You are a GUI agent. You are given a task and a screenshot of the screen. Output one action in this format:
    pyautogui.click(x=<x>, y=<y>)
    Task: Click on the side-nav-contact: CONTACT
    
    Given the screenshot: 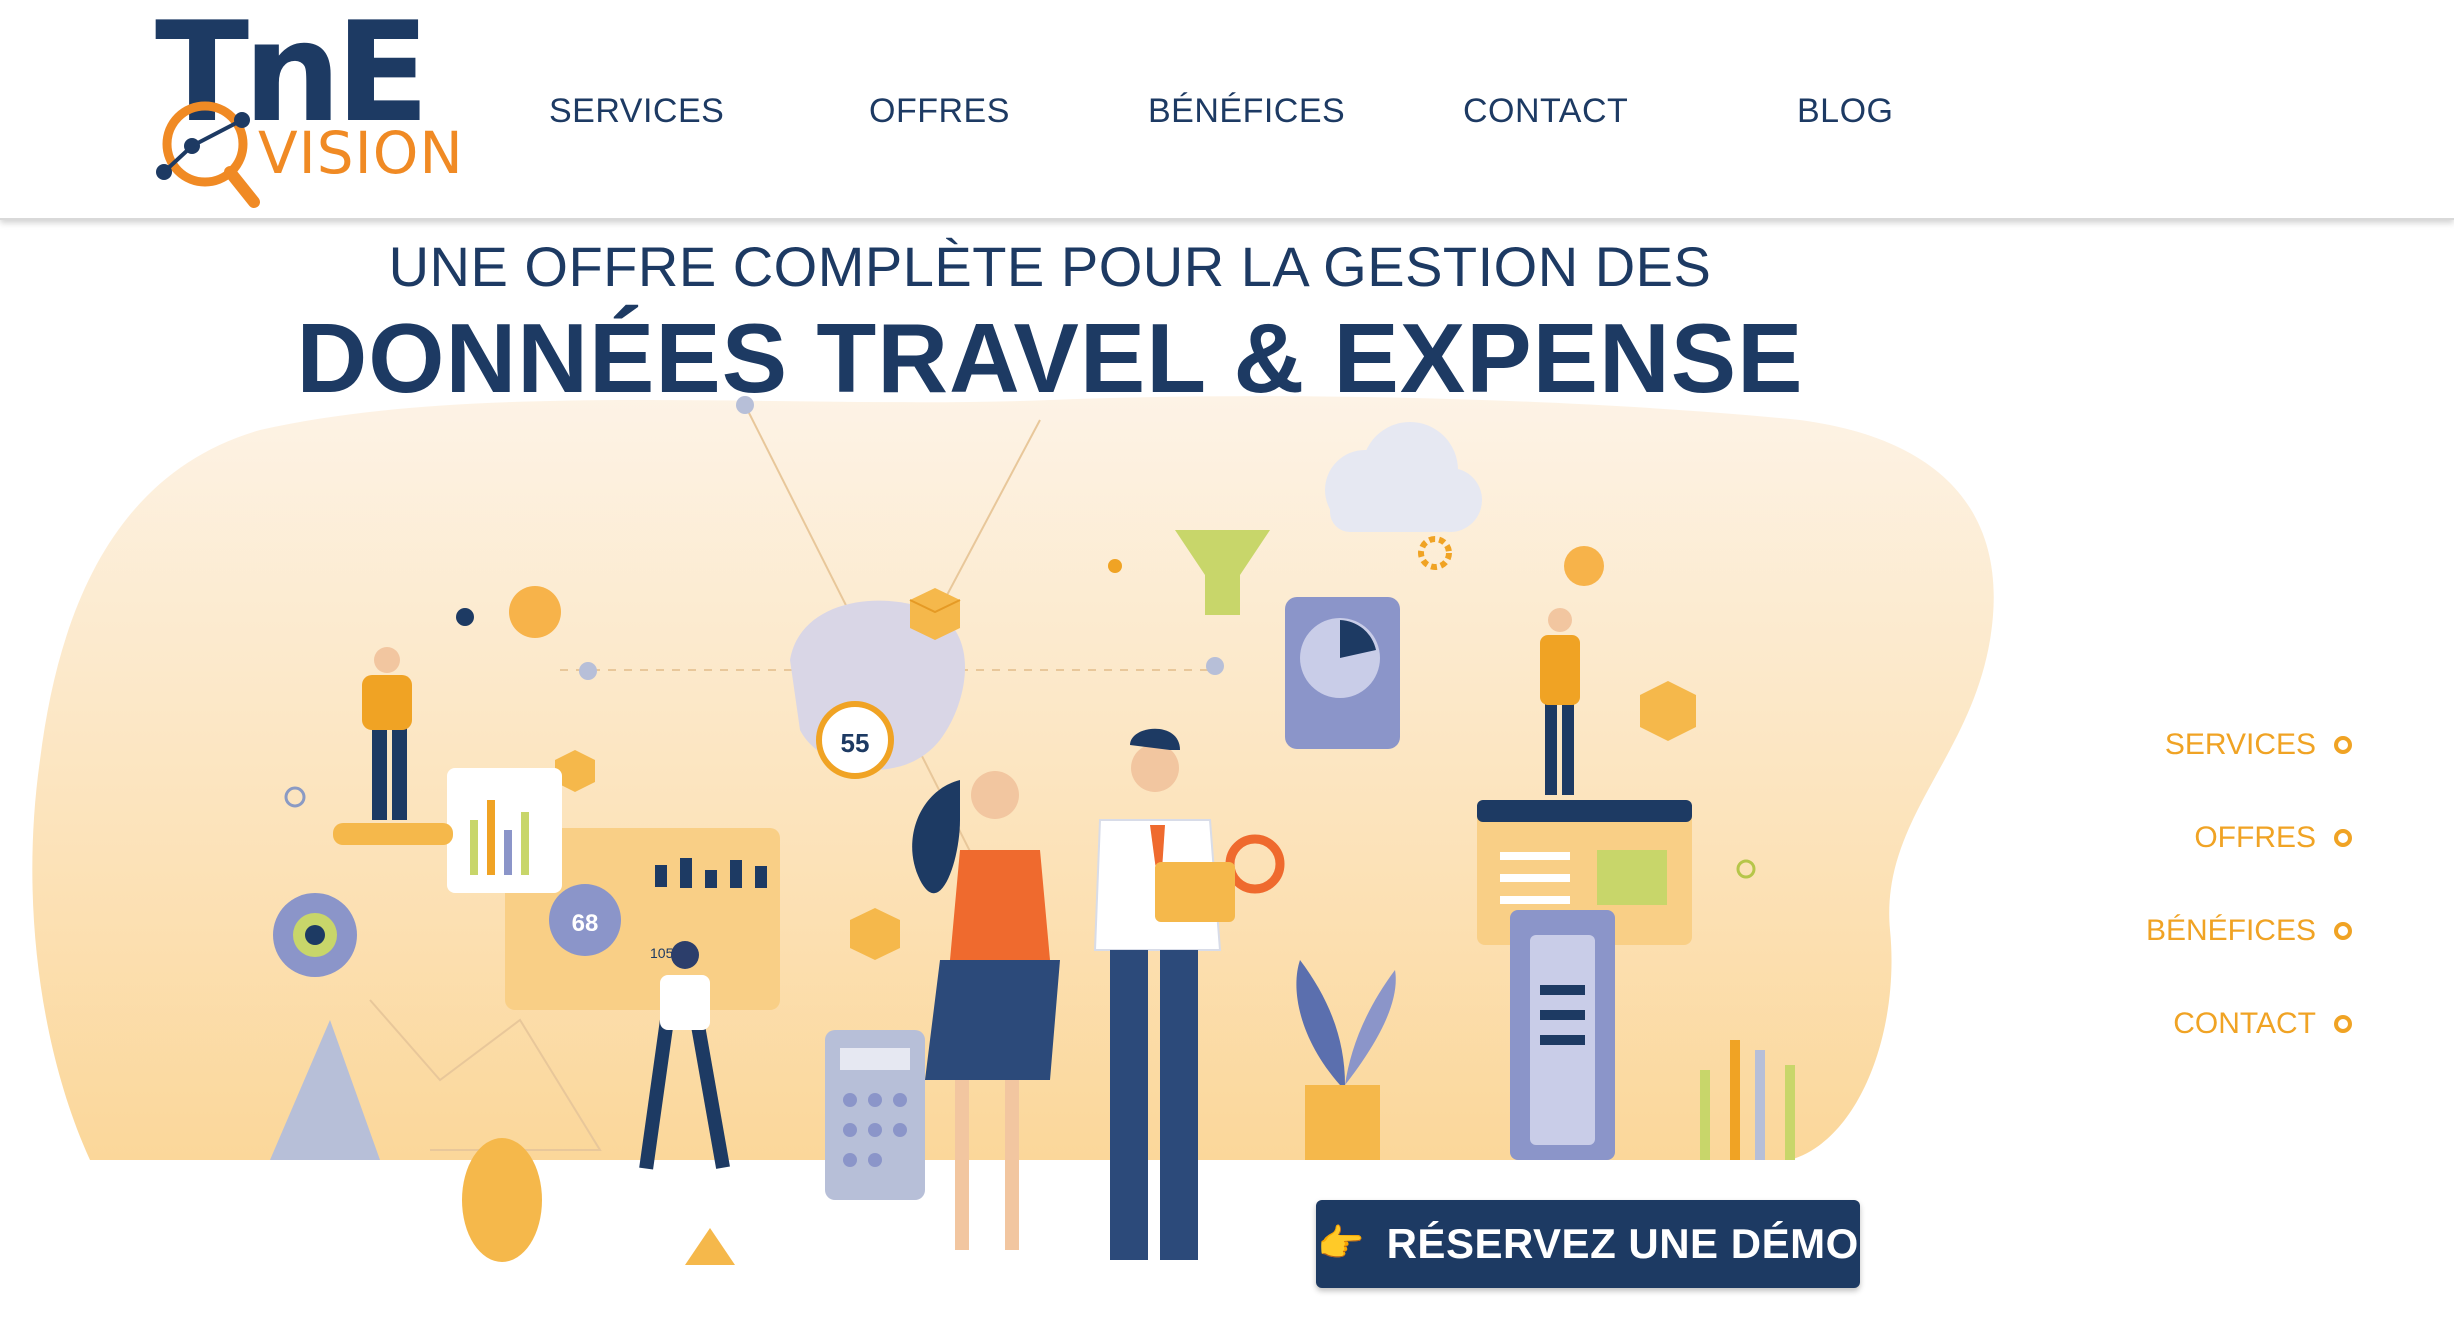 What is the action you would take?
    pyautogui.click(x=2262, y=1024)
    